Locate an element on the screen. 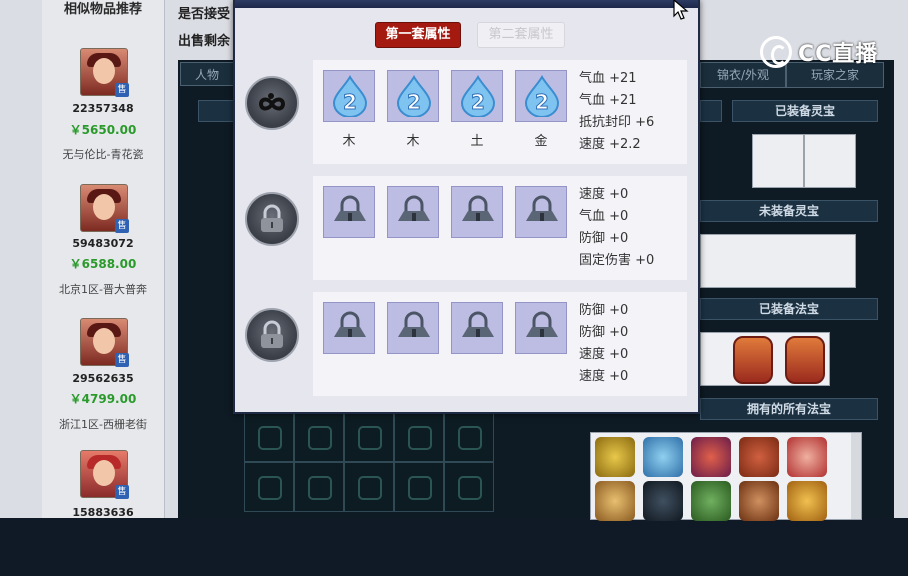 The height and width of the screenshot is (576, 908). item-price: ￥5650.00 is located at coordinates (103, 130).